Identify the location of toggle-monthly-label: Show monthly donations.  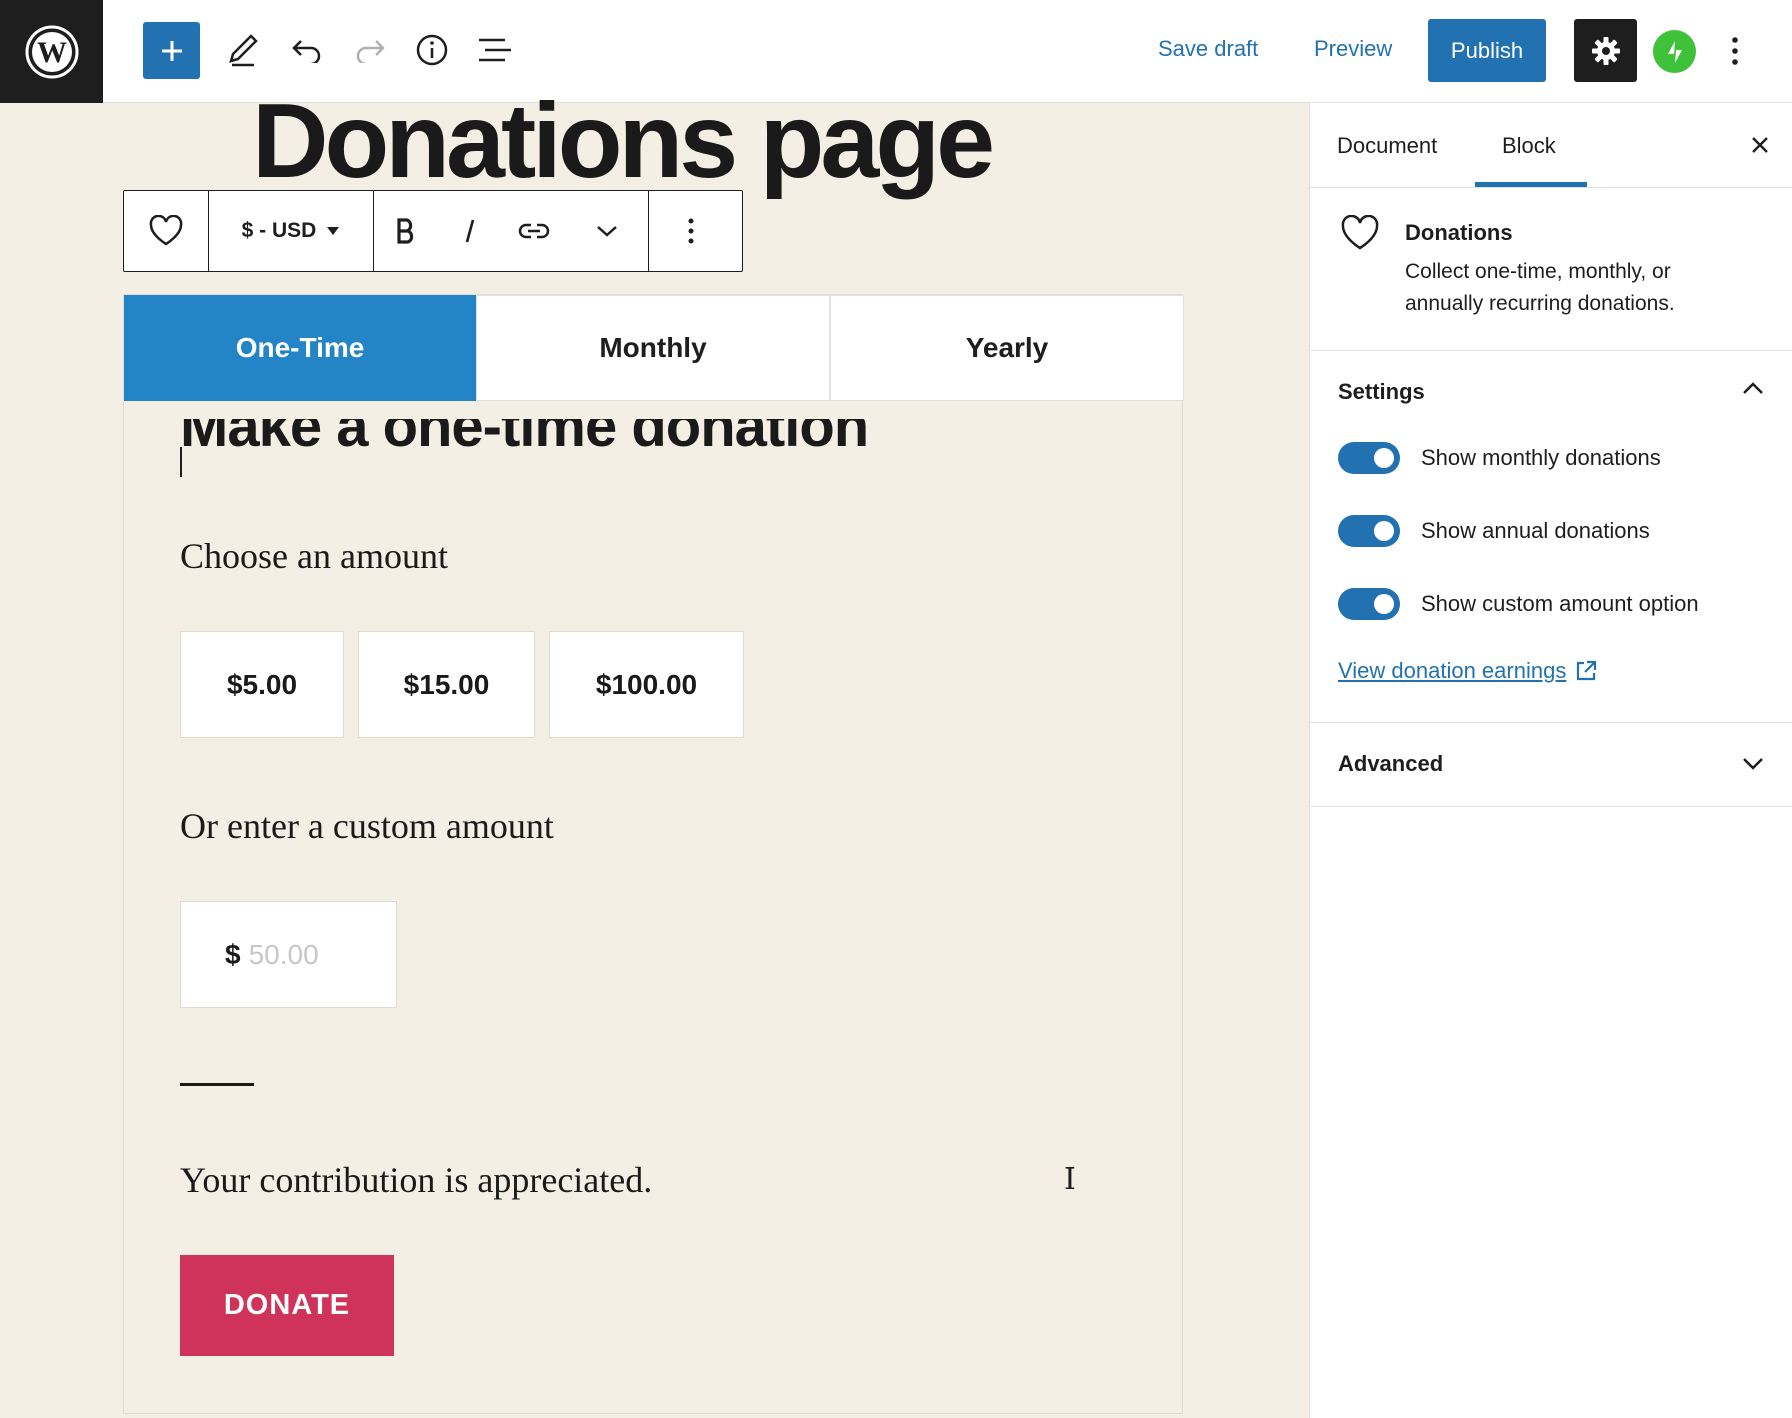
(1541, 457).